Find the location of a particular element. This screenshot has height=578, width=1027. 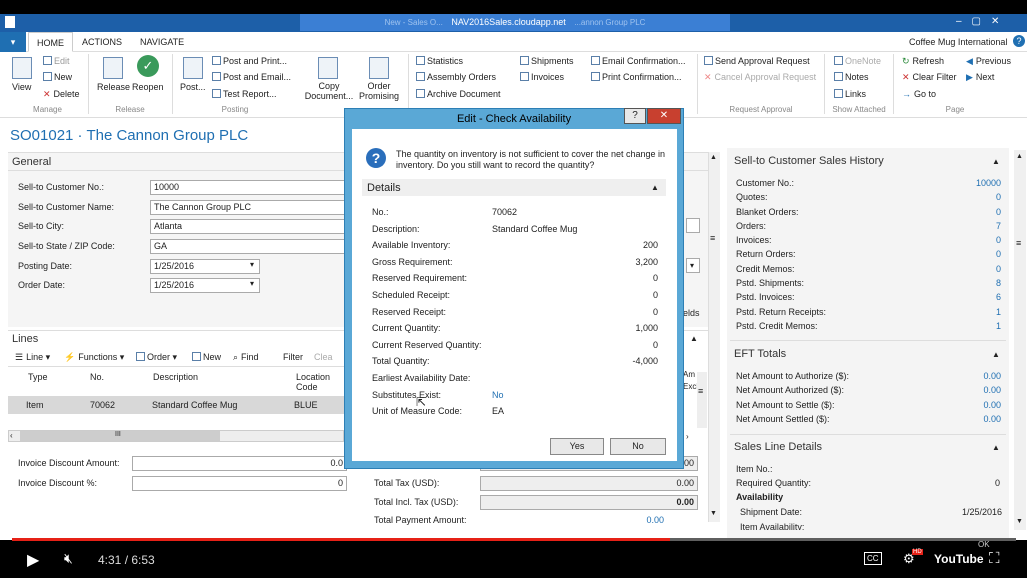

order-date-input: 1/25/2016 is located at coordinates (205, 285).